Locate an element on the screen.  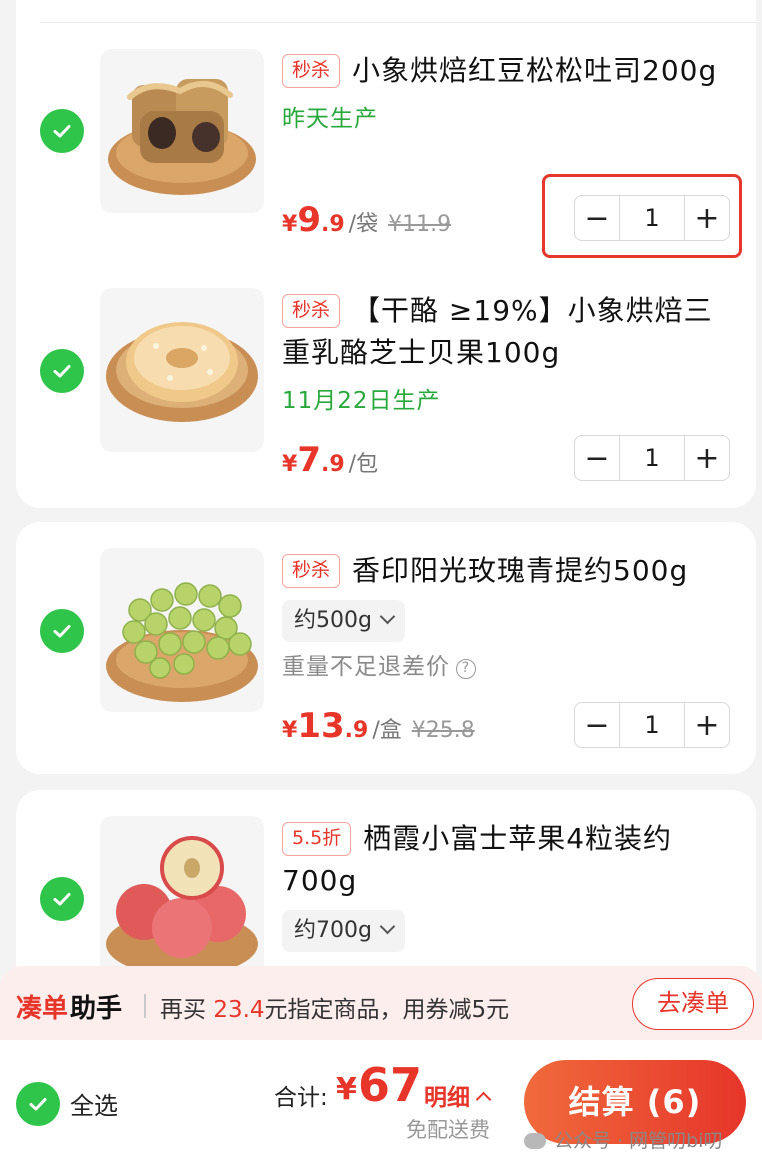
spec-select: 约500g is located at coordinates (343, 621).